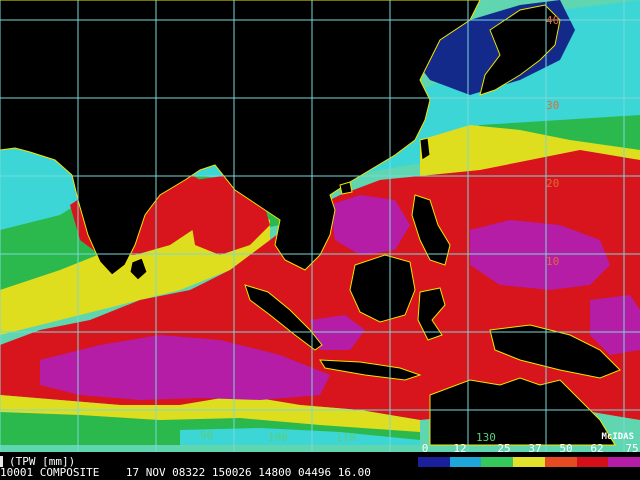  I want to click on legend-tick-50: 50, so click(566, 448).